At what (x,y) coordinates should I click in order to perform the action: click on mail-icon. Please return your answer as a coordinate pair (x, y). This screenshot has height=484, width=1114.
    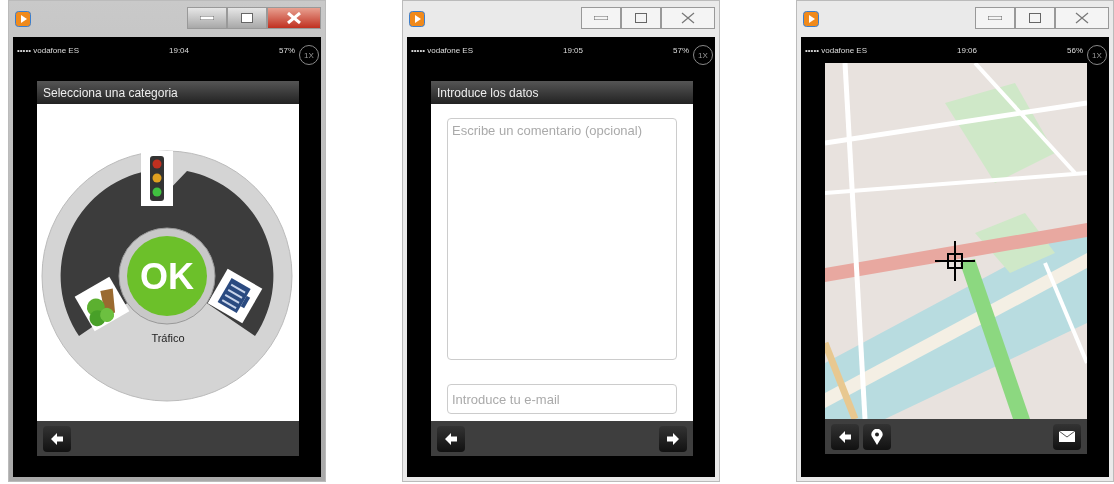
    Looking at the image, I should click on (1067, 436).